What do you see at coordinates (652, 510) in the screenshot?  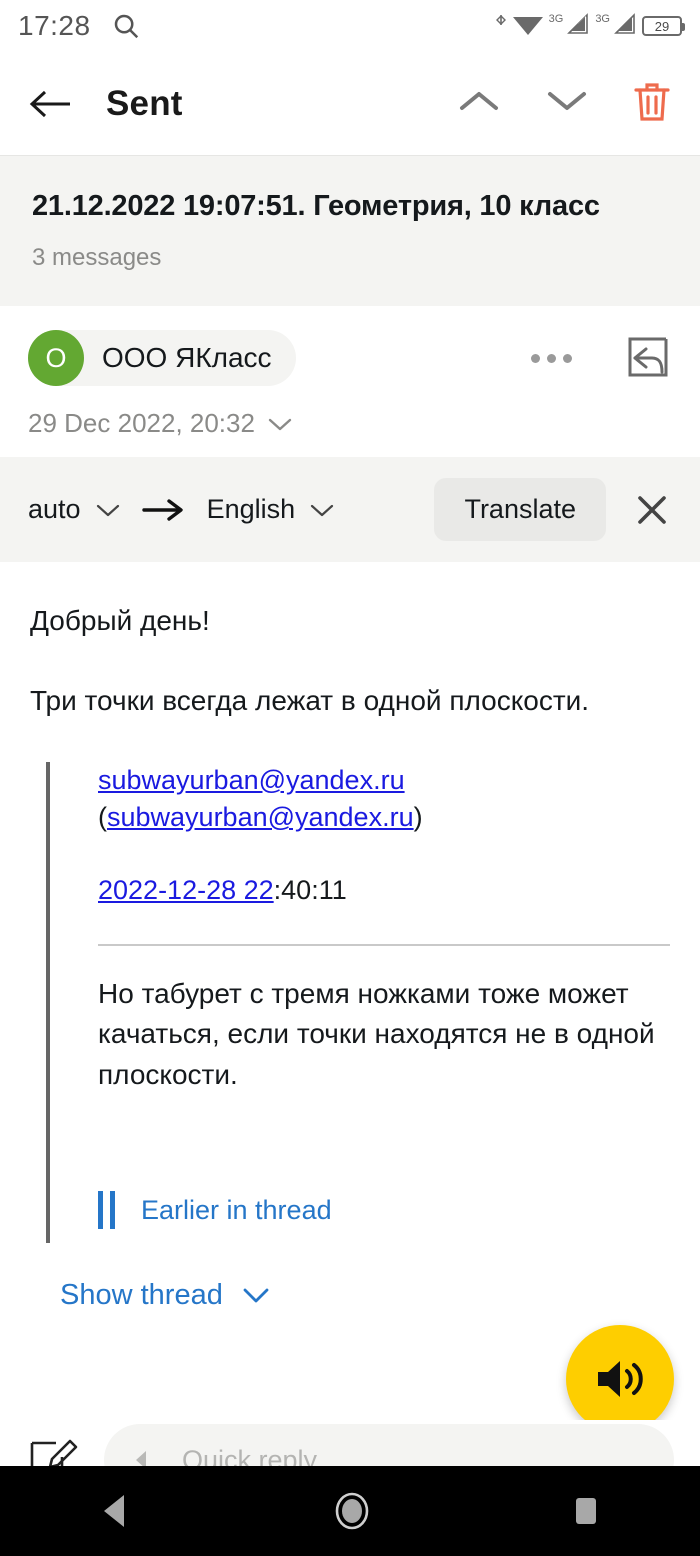 I see `close-icon` at bounding box center [652, 510].